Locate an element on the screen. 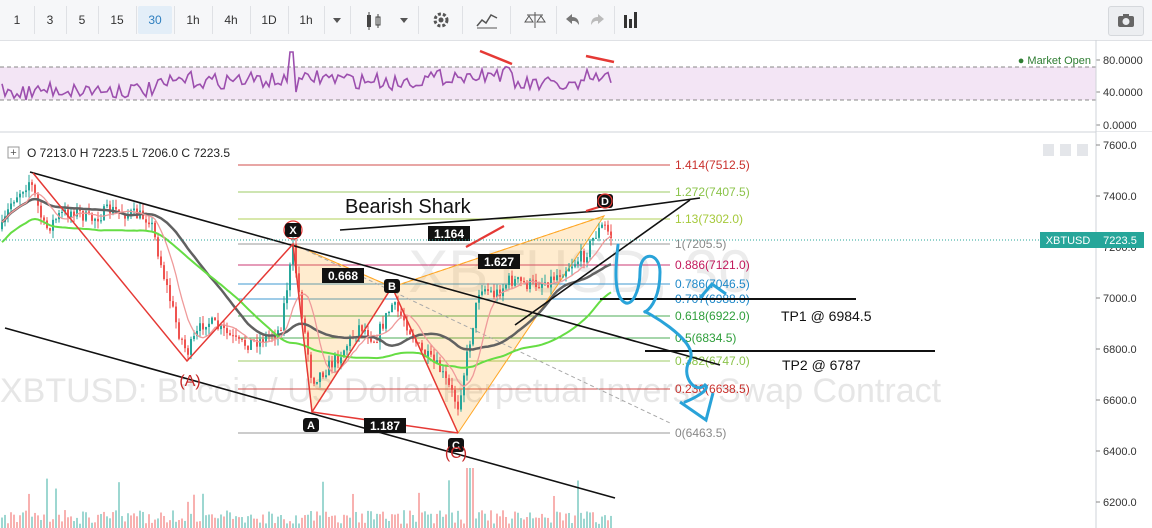 The height and width of the screenshot is (528, 1152). ohlc-readout: O 7213.0 H 7223.5 L 7206.0 C 7223.5 is located at coordinates (128, 153).